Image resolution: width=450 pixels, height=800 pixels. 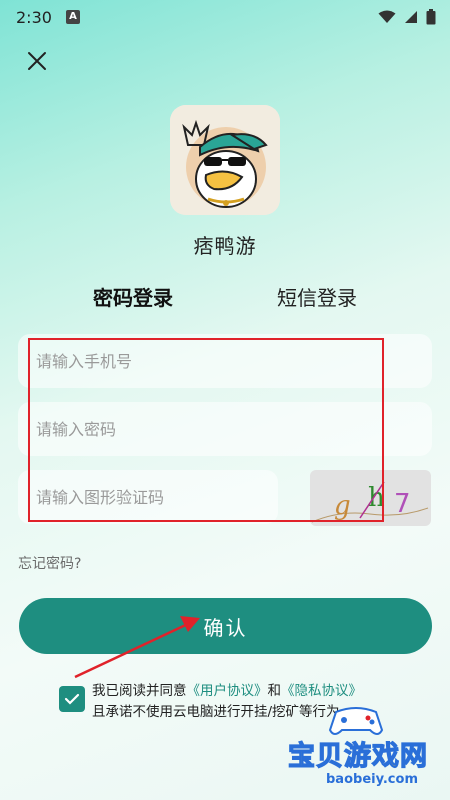 What do you see at coordinates (376, 498) in the screenshot?
I see `captcha-char-2: h` at bounding box center [376, 498].